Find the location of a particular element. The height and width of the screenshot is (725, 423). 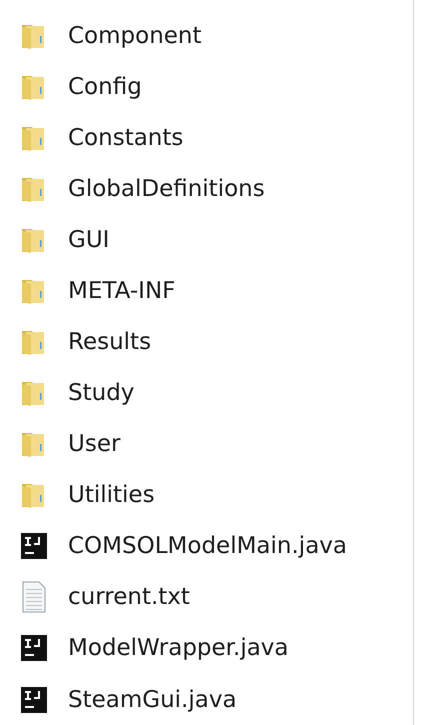

file-name: SteamGui.java is located at coordinates (152, 699).